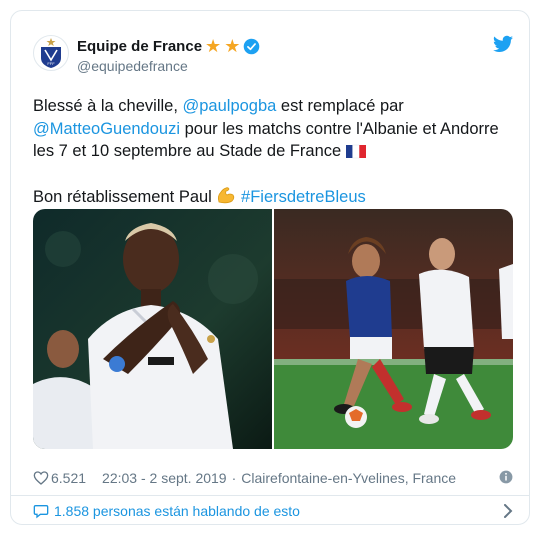 Image resolution: width=542 pixels, height=535 pixels. I want to click on tweet-line-4: Bon rétablissement Paul #FiersdetreBleus, so click(273, 197).